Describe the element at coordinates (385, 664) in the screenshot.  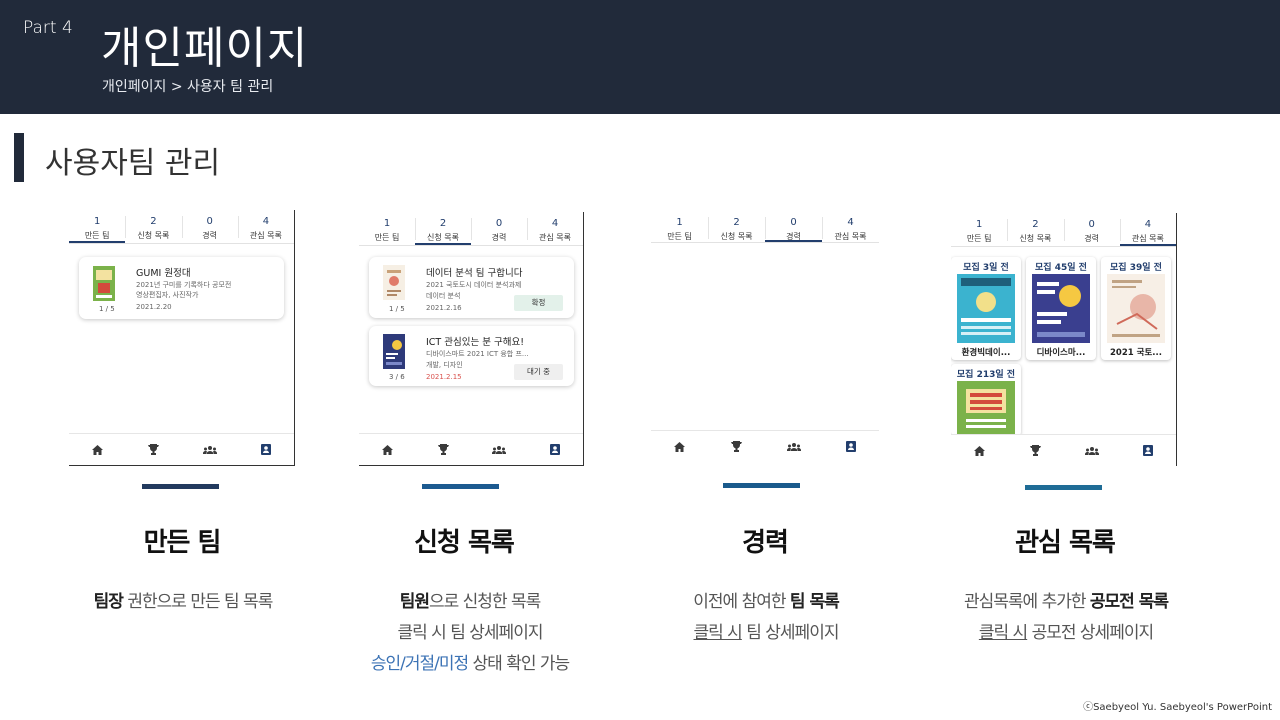
I see `status-approved: 승인` at that location.